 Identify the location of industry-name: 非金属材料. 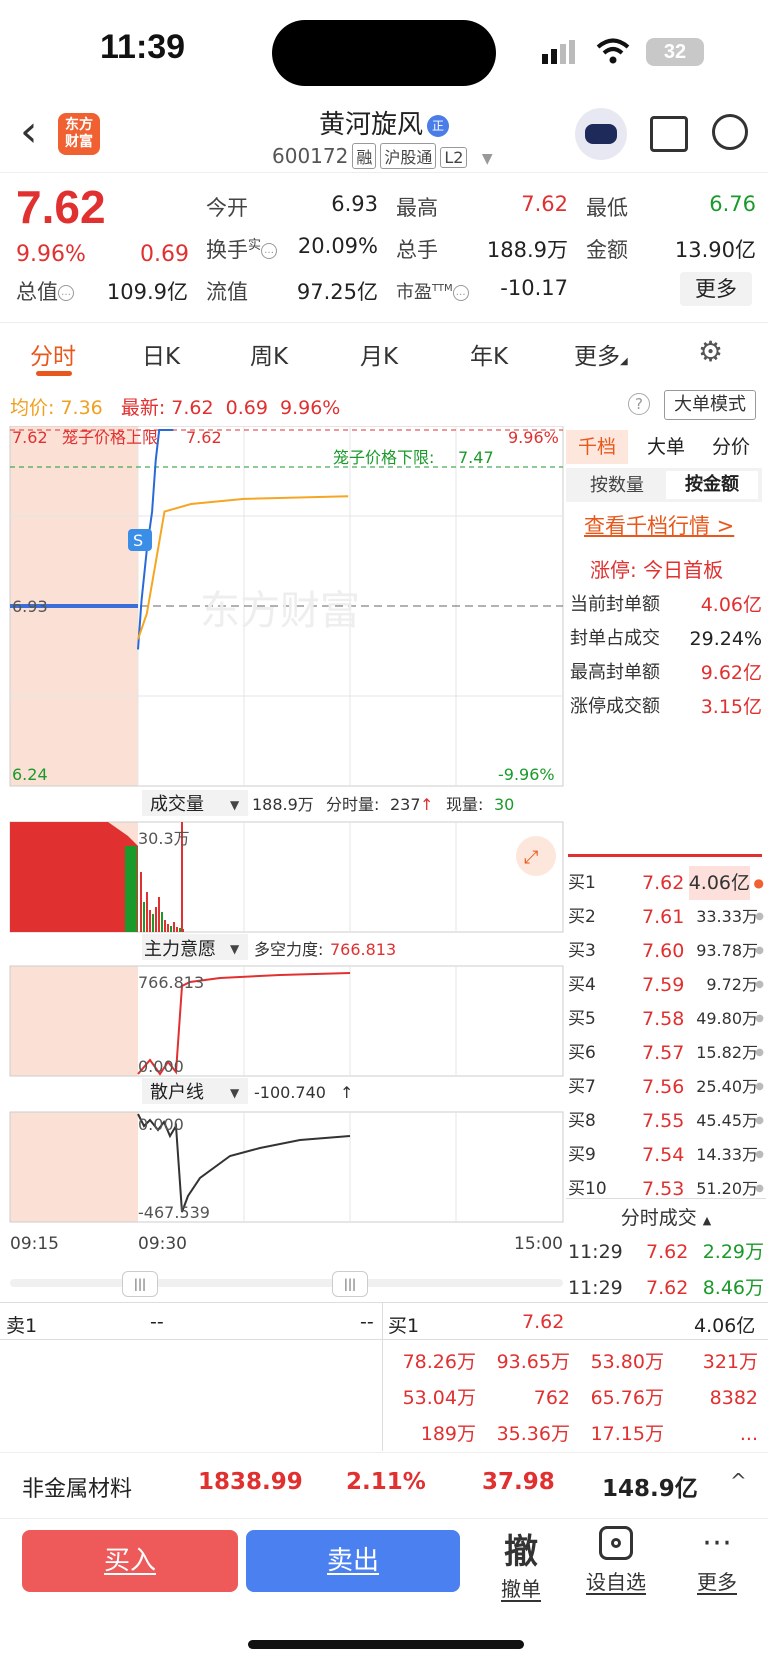
(77, 1489).